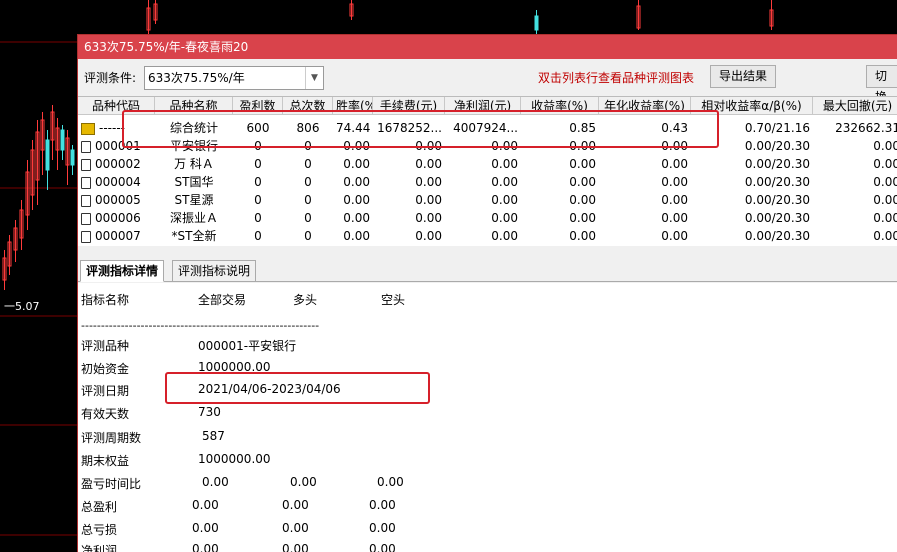 The image size is (897, 552). I want to click on header-max-drawdown: 最大回撤(元), so click(855, 106).